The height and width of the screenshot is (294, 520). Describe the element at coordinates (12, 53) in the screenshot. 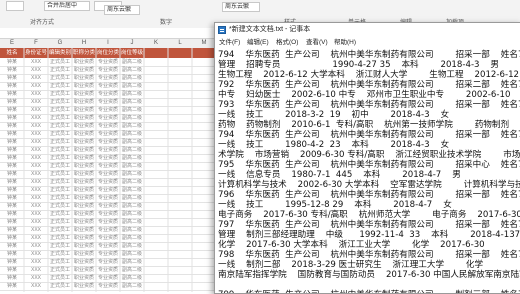

I see `header-cell: 姓名` at that location.